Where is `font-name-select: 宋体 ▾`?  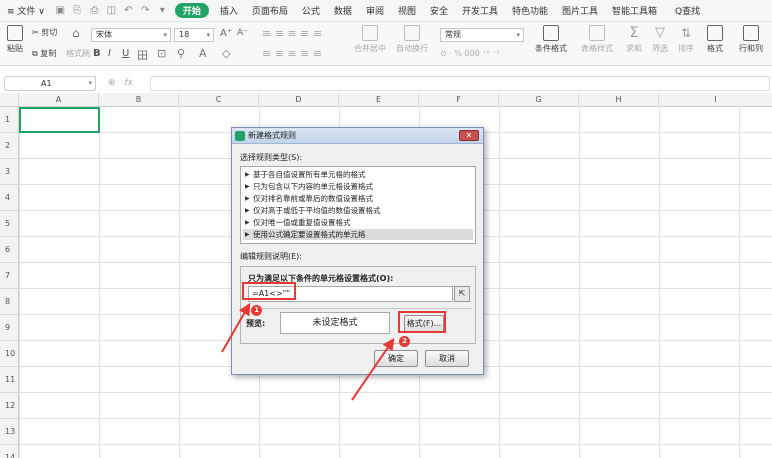
font-name-select: 宋体 ▾ is located at coordinates (131, 35).